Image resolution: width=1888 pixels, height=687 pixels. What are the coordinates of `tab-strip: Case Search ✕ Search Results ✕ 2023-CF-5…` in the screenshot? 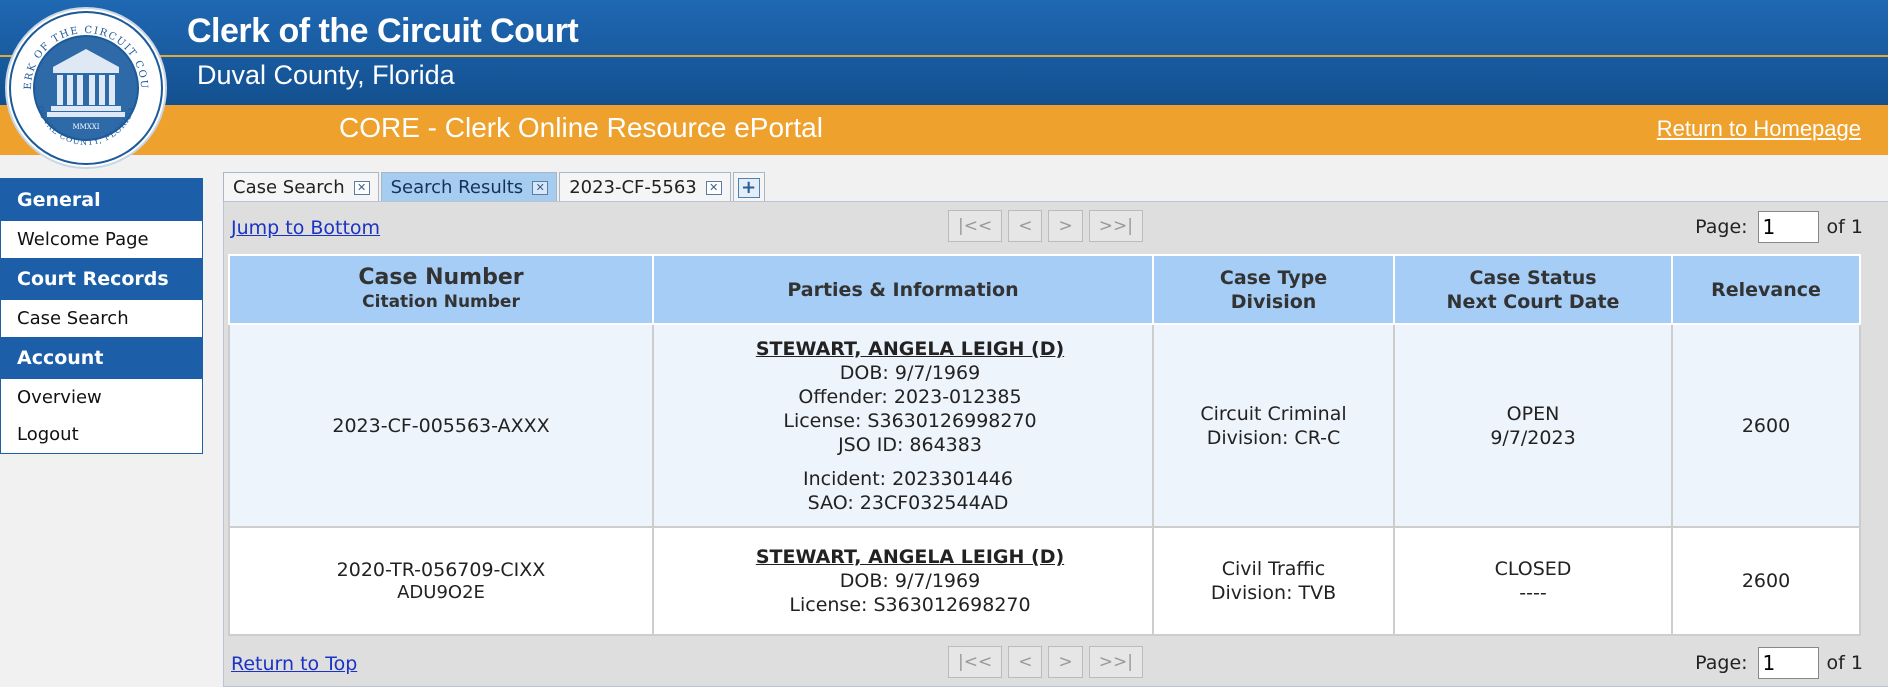 It's located at (495, 187).